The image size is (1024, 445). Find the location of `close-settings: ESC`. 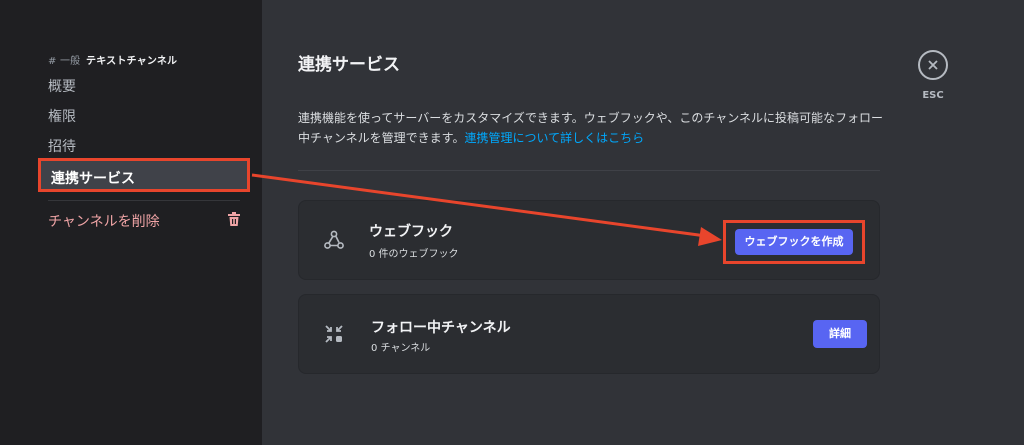

close-settings: ESC is located at coordinates (933, 75).